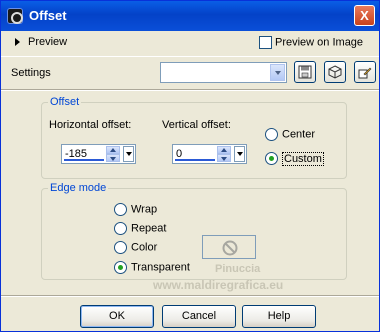 Image resolution: width=380 pixels, height=332 pixels. I want to click on radio-custom: Custom, so click(294, 158).